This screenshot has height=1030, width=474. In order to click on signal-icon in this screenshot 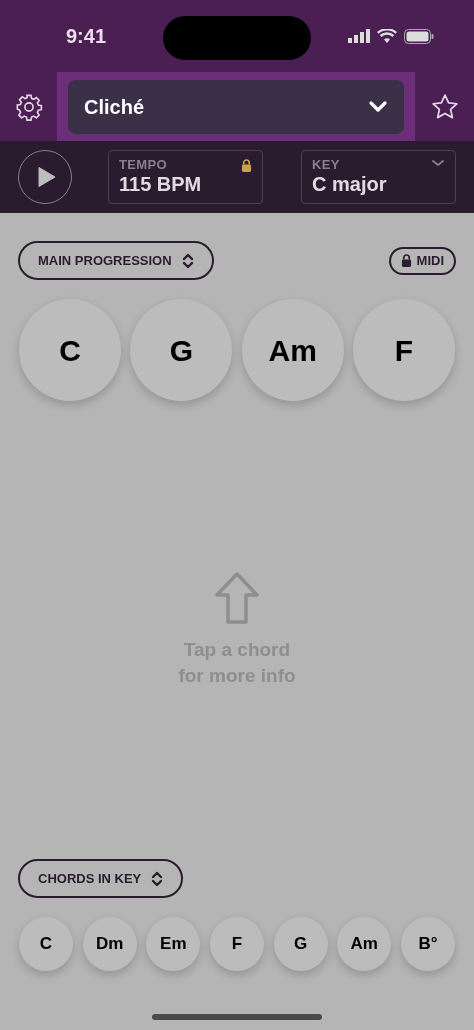, I will do `click(359, 36)`.